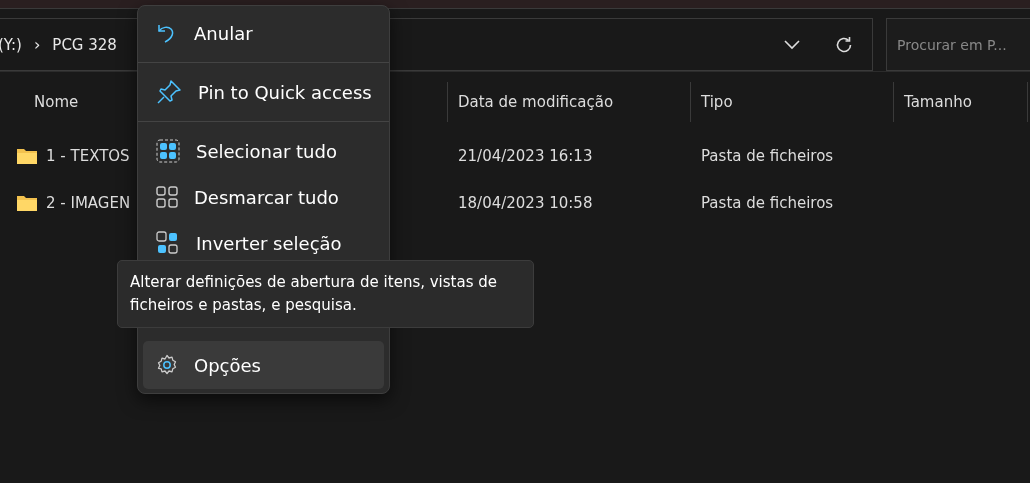 The width and height of the screenshot is (1030, 483). I want to click on refresh-icon, so click(844, 44).